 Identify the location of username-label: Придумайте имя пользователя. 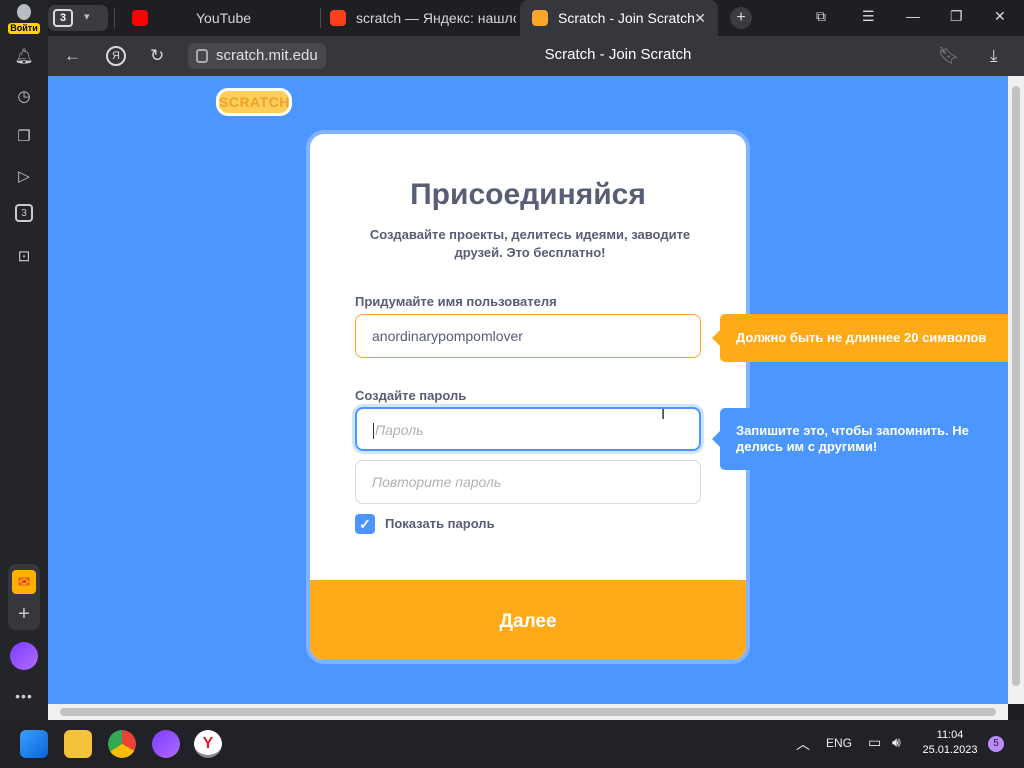
(456, 301).